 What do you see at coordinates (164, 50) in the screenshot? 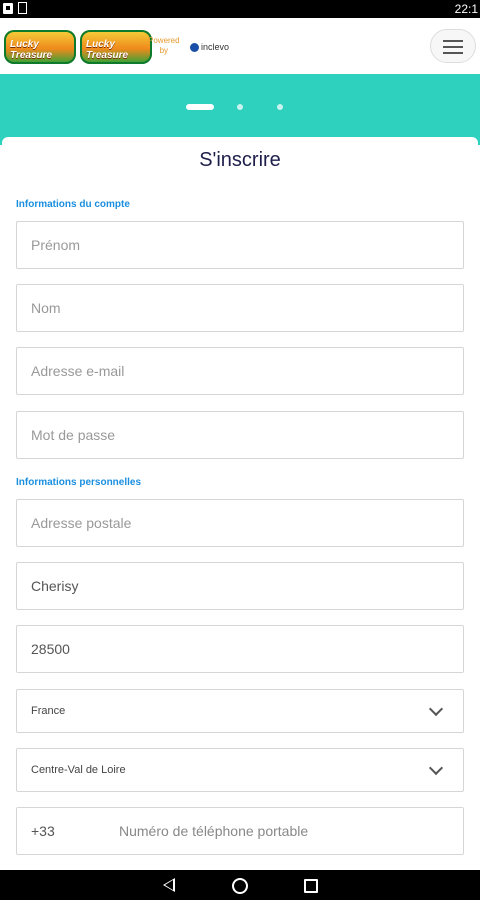
I see `by-label: by` at bounding box center [164, 50].